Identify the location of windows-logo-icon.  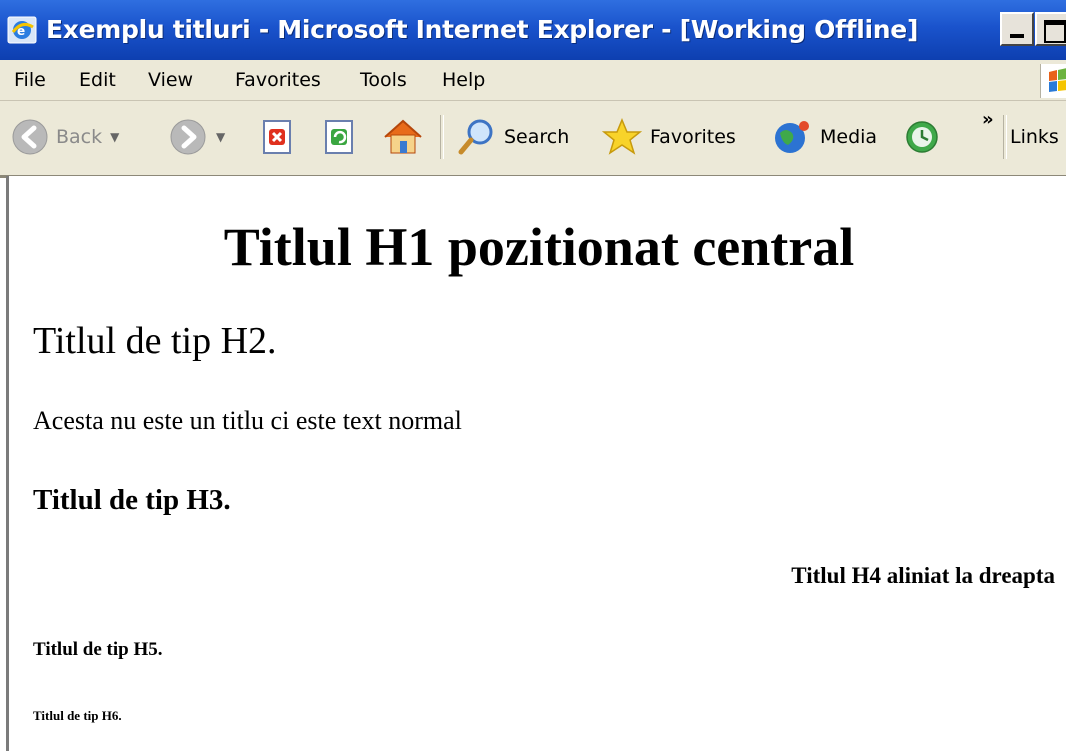
(1053, 81).